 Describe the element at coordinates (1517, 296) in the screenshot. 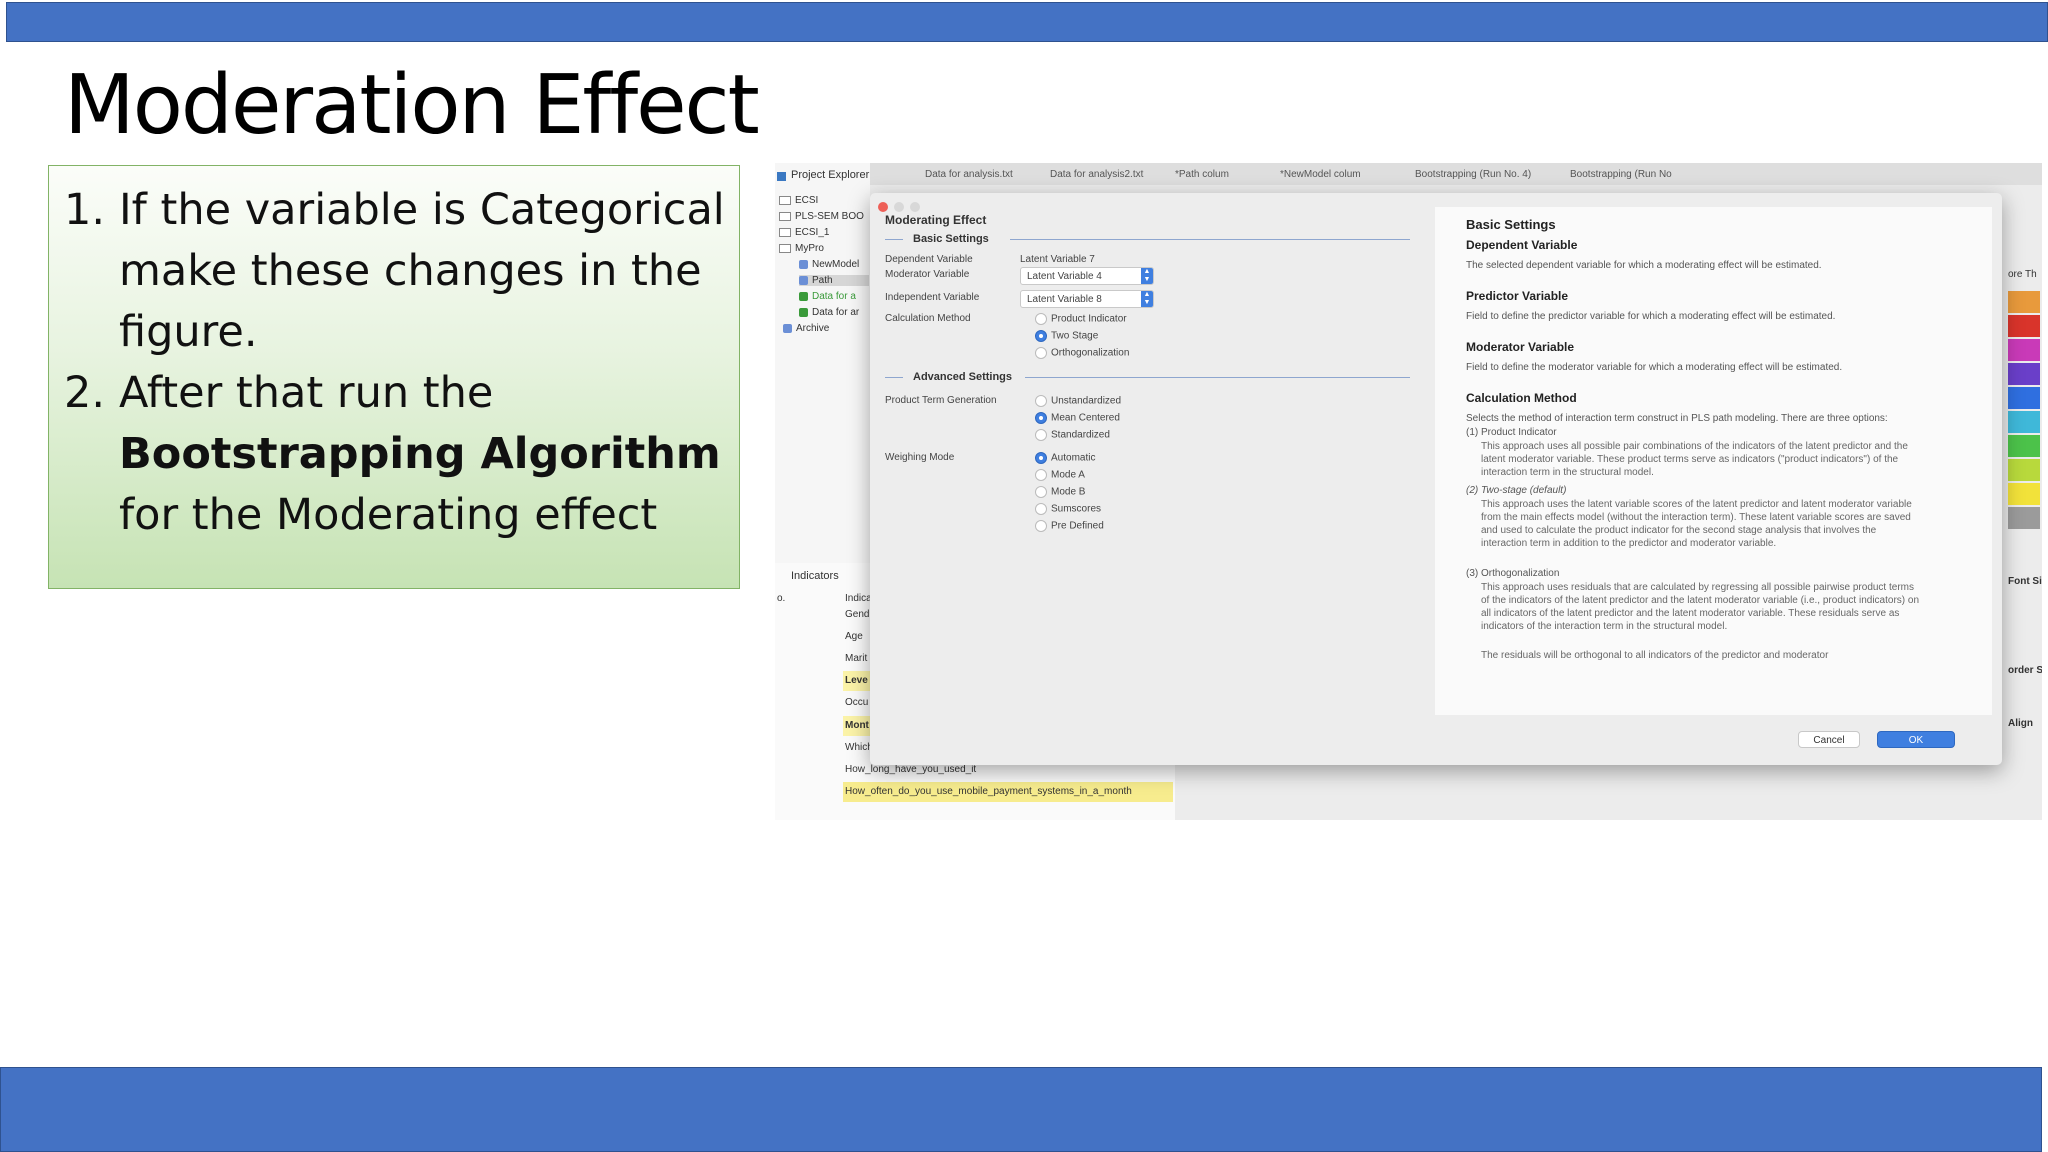

I see `help-predictor-title: Predictor Variable` at that location.